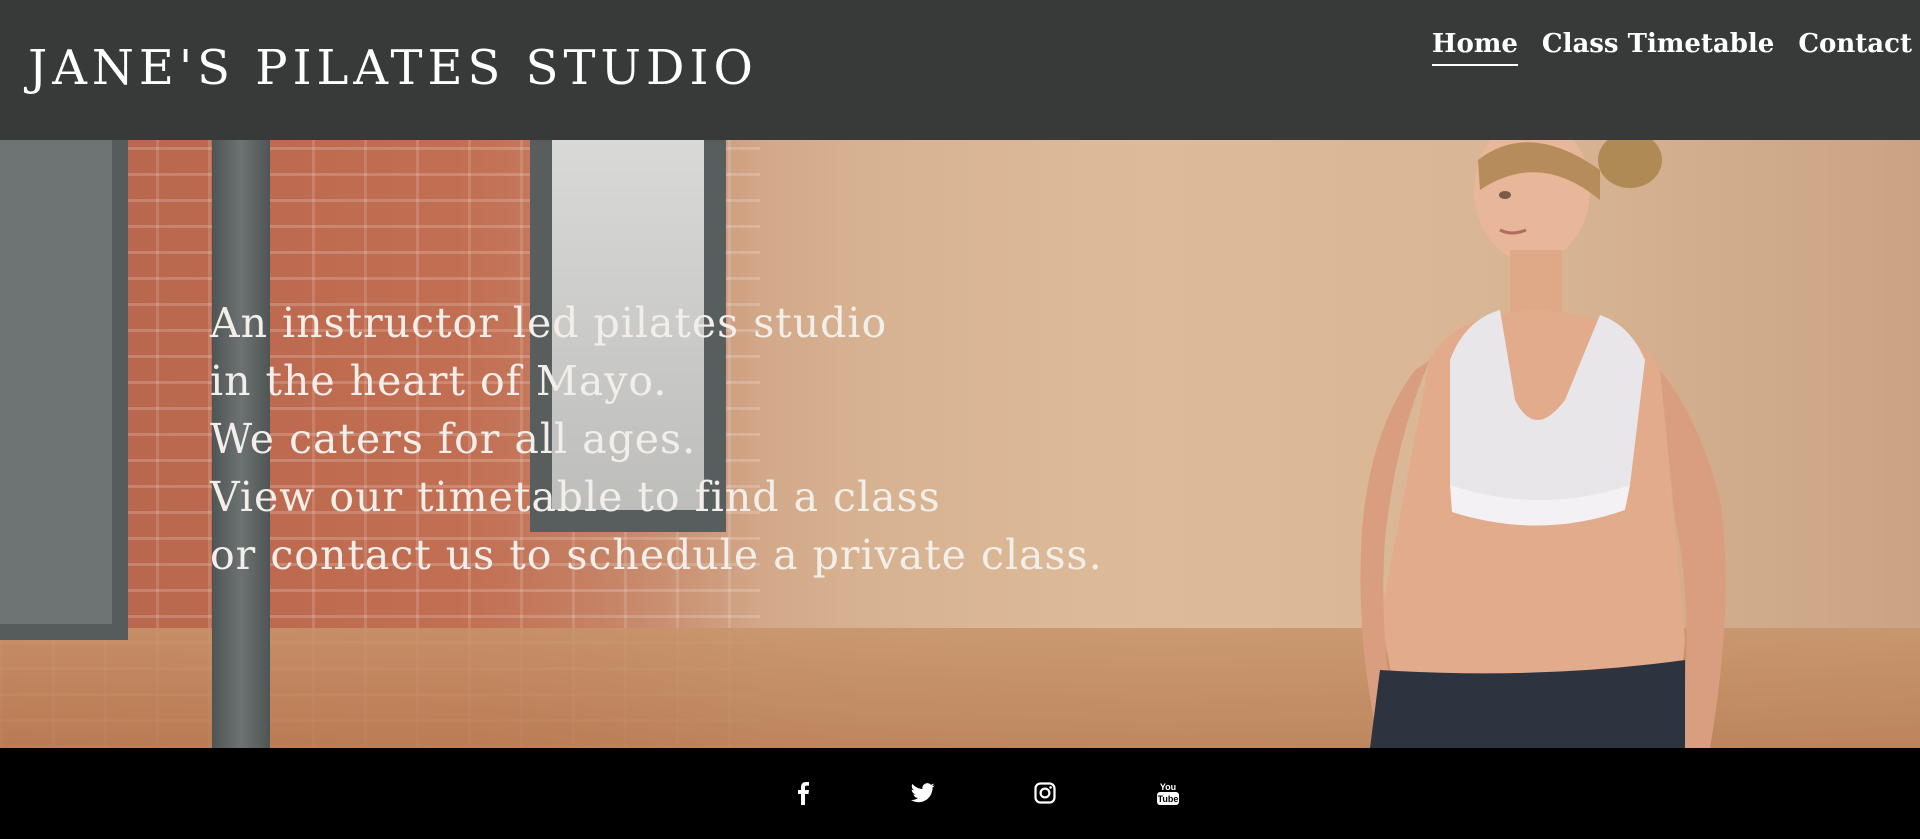  Describe the element at coordinates (1543, 444) in the screenshot. I see `pilates-instructor-image` at that location.